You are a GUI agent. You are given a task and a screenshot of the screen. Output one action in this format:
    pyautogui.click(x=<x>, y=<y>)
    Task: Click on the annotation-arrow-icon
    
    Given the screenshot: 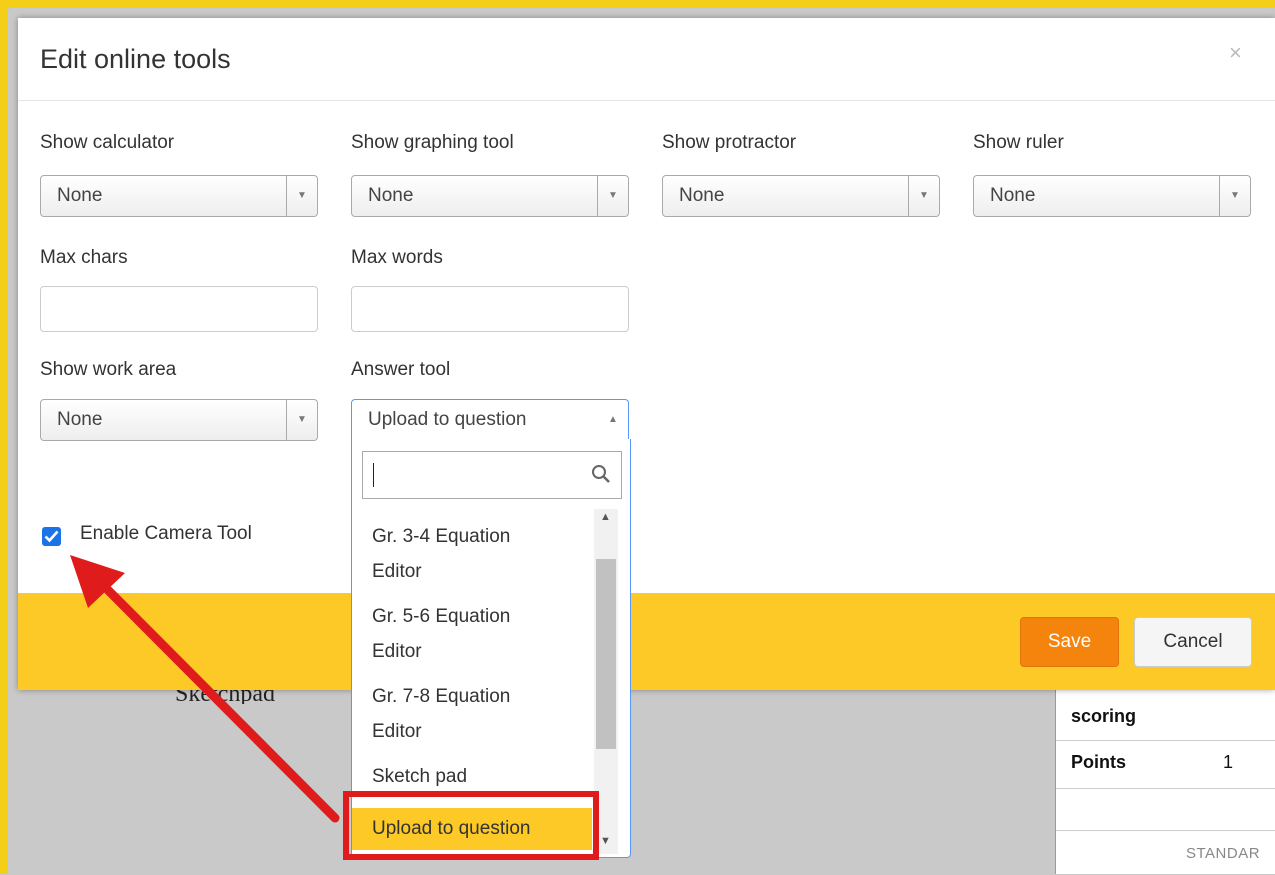 What is the action you would take?
    pyautogui.click(x=205, y=689)
    